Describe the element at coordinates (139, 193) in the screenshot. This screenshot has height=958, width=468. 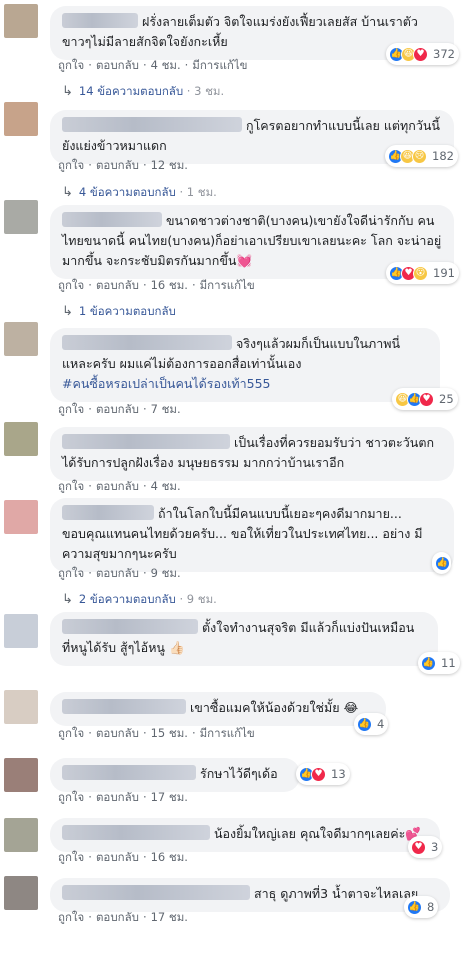
I see `view-replies-link: ↳ 4 ข้อความตอบกลับ · 1 ชม.` at that location.